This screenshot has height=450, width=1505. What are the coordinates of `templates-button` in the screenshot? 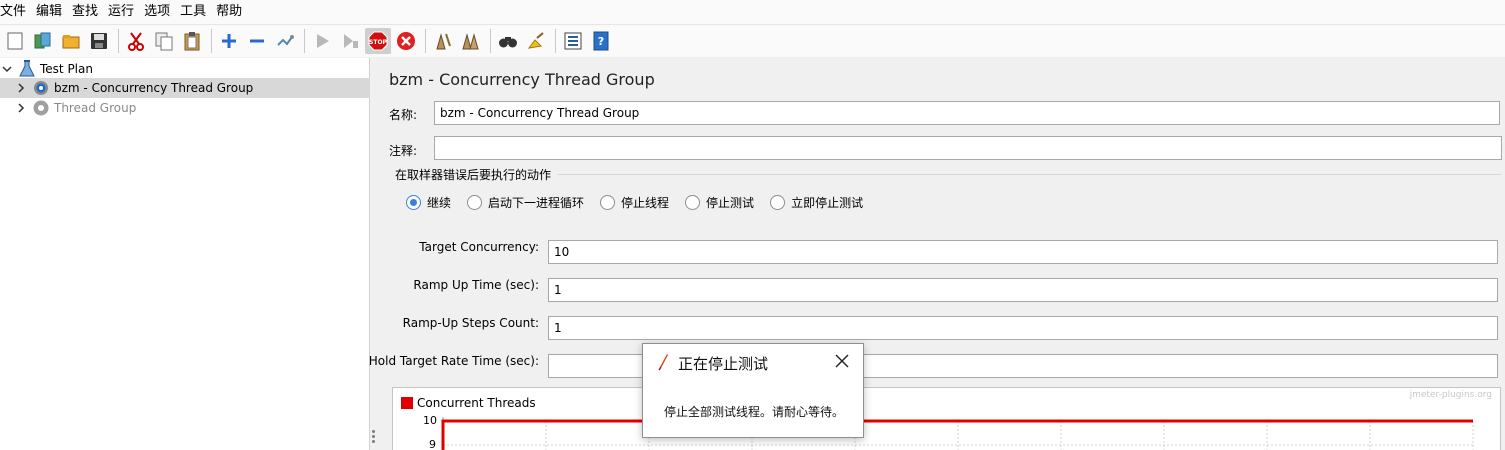 It's located at (43, 41).